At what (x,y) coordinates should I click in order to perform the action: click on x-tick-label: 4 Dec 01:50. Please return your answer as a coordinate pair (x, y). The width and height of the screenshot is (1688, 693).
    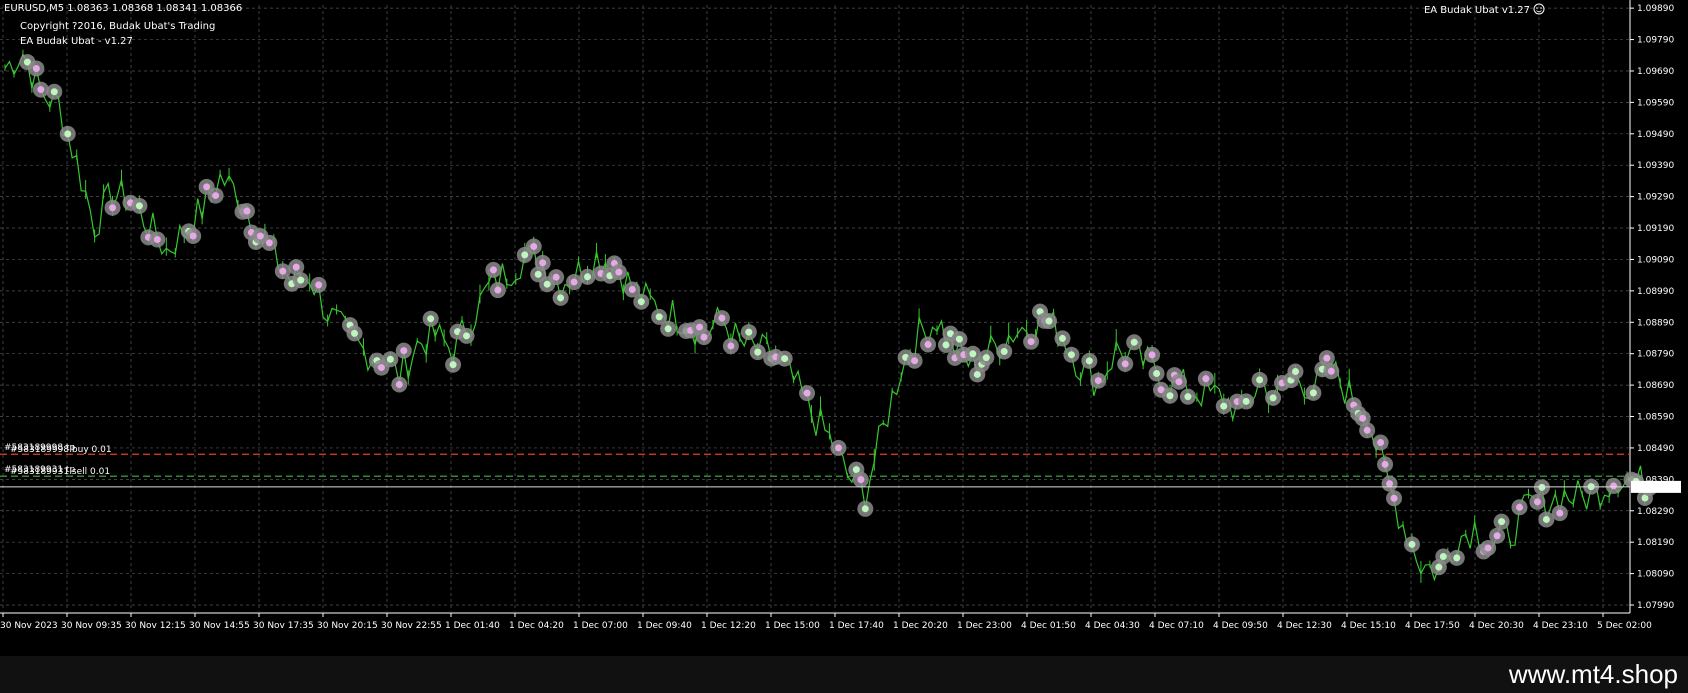
    Looking at the image, I should click on (1048, 626).